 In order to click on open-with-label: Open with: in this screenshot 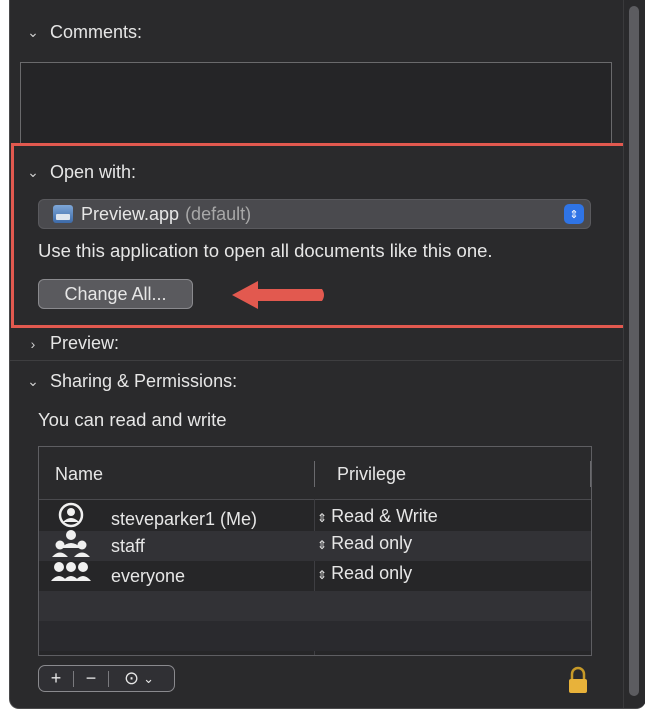, I will do `click(93, 172)`.